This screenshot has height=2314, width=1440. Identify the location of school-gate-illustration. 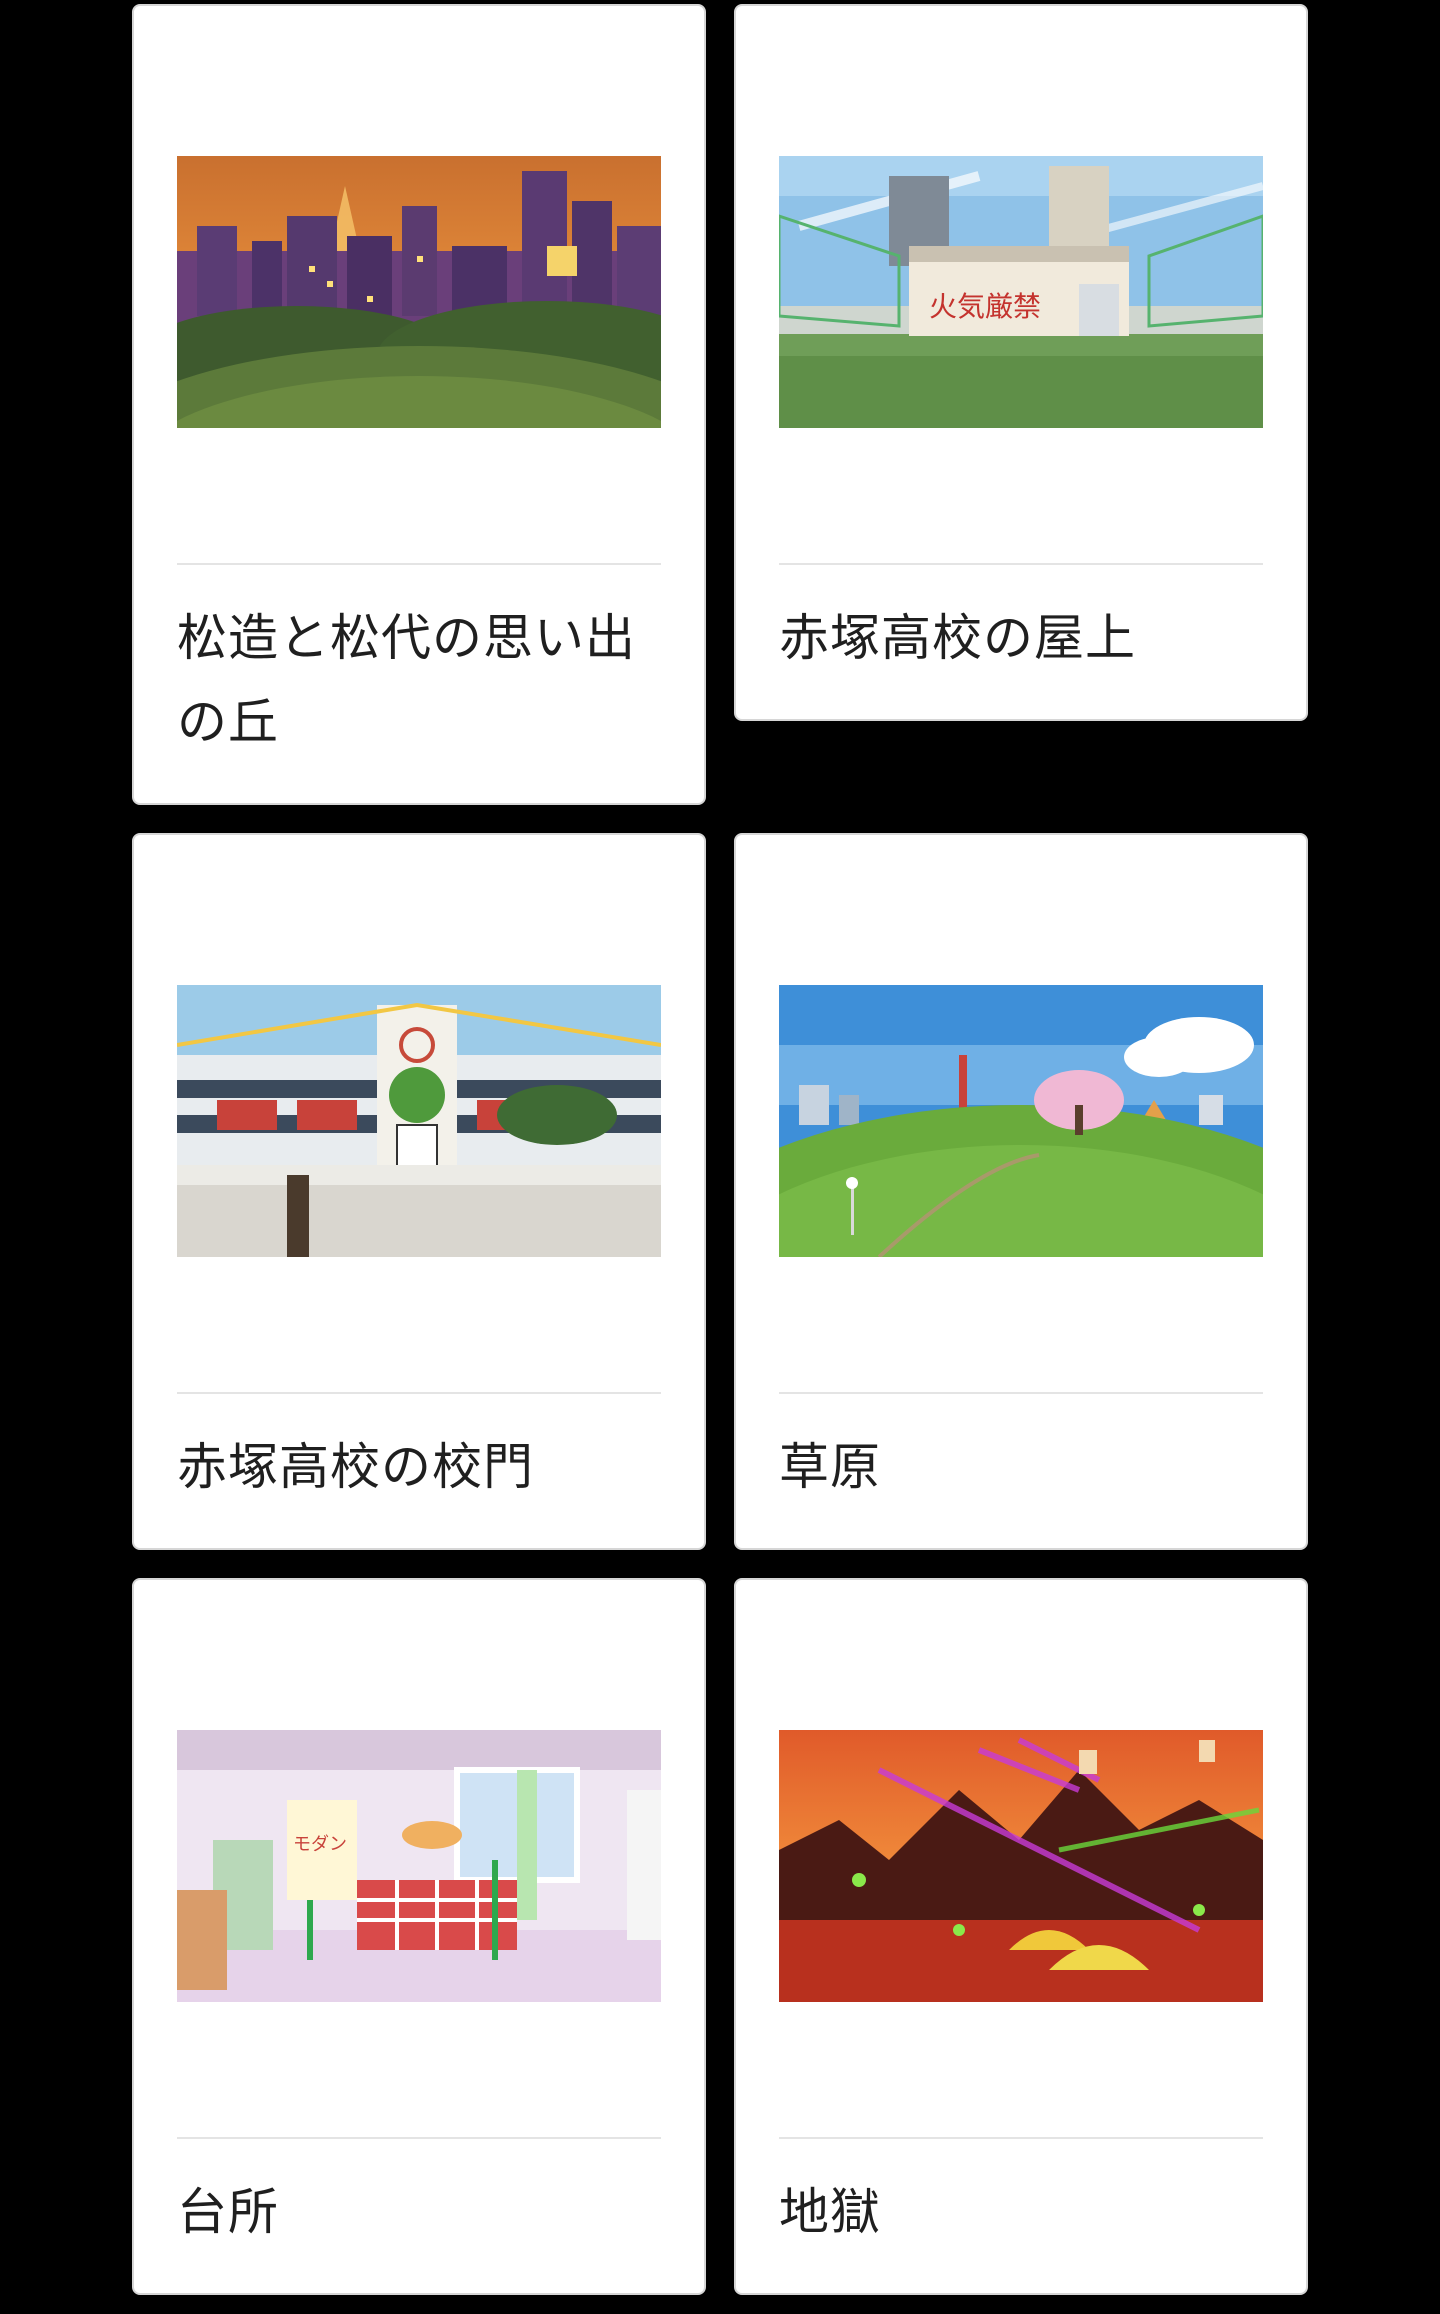
(419, 1121).